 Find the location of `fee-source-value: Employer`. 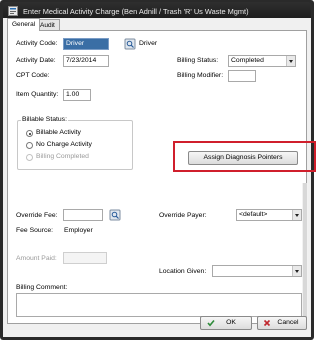

fee-source-value: Employer is located at coordinates (78, 230).